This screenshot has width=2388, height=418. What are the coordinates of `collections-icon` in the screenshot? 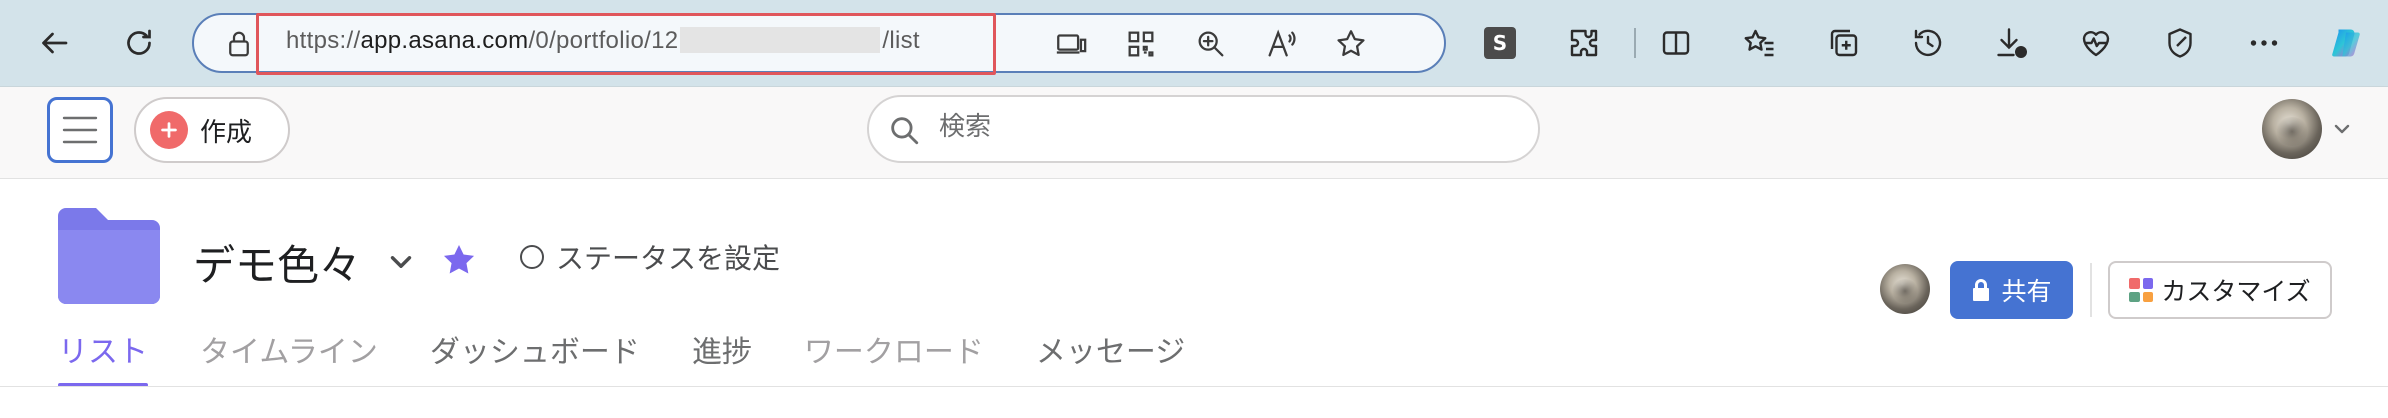 It's located at (1844, 43).